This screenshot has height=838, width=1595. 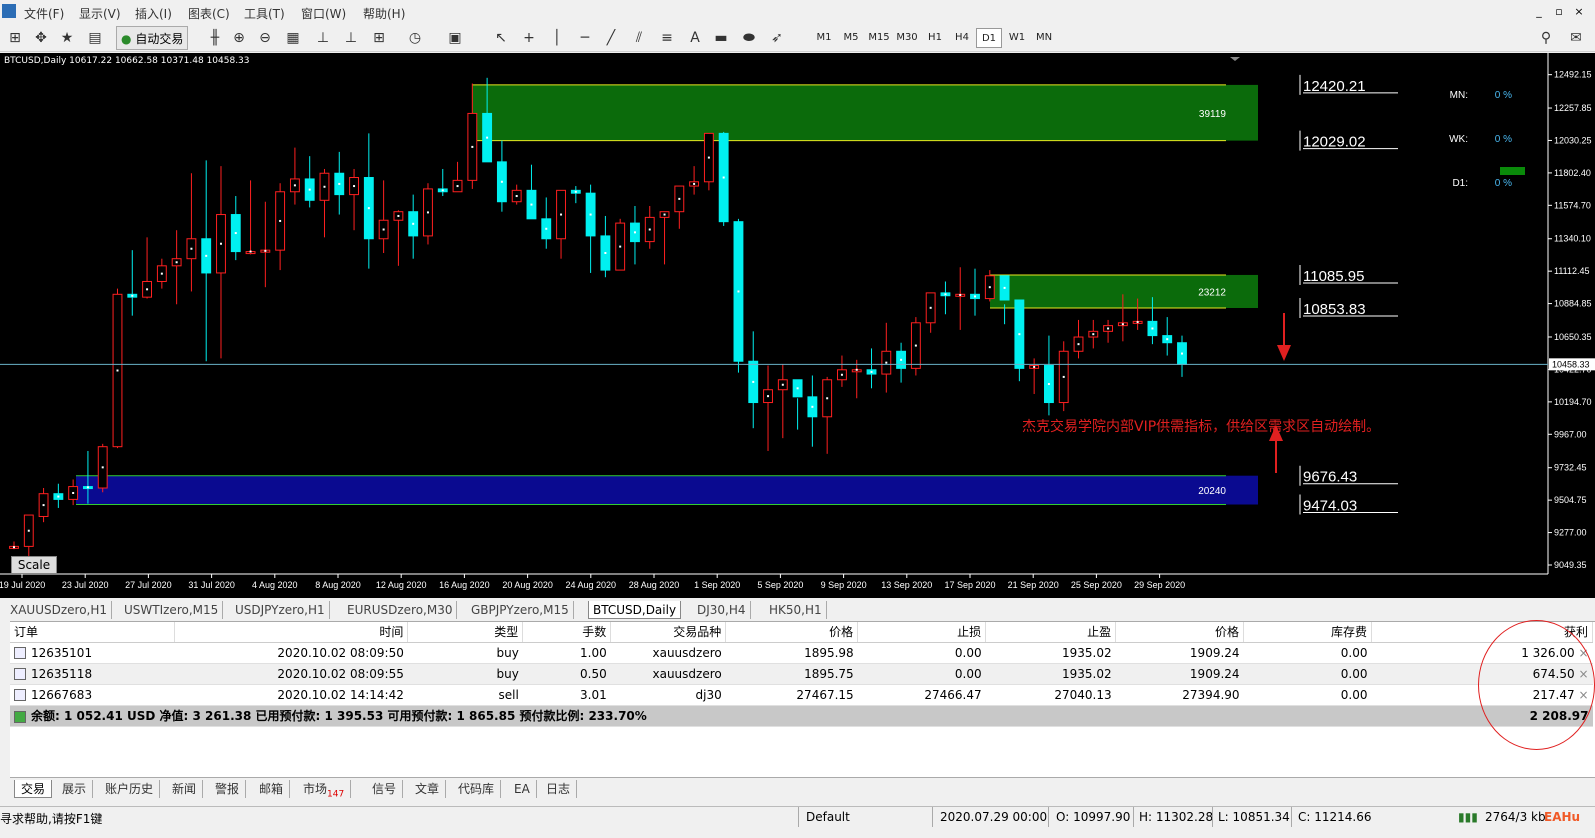 I want to click on trendline-icon: ╱, so click(x=611, y=38).